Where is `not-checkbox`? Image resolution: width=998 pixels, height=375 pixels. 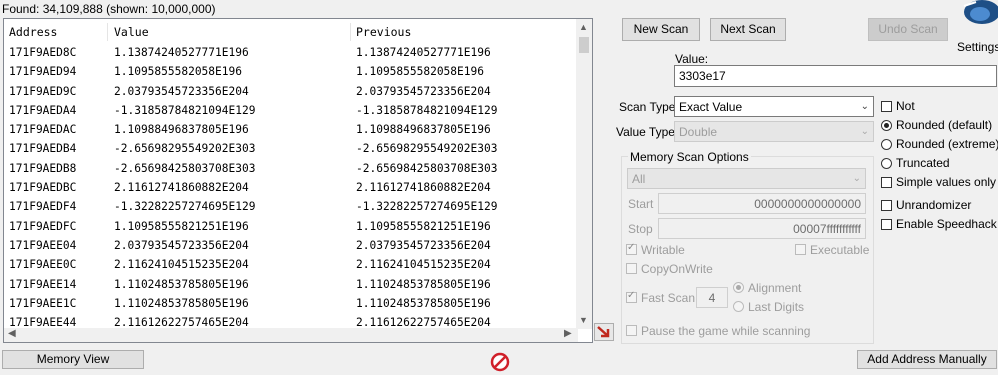 not-checkbox is located at coordinates (886, 106).